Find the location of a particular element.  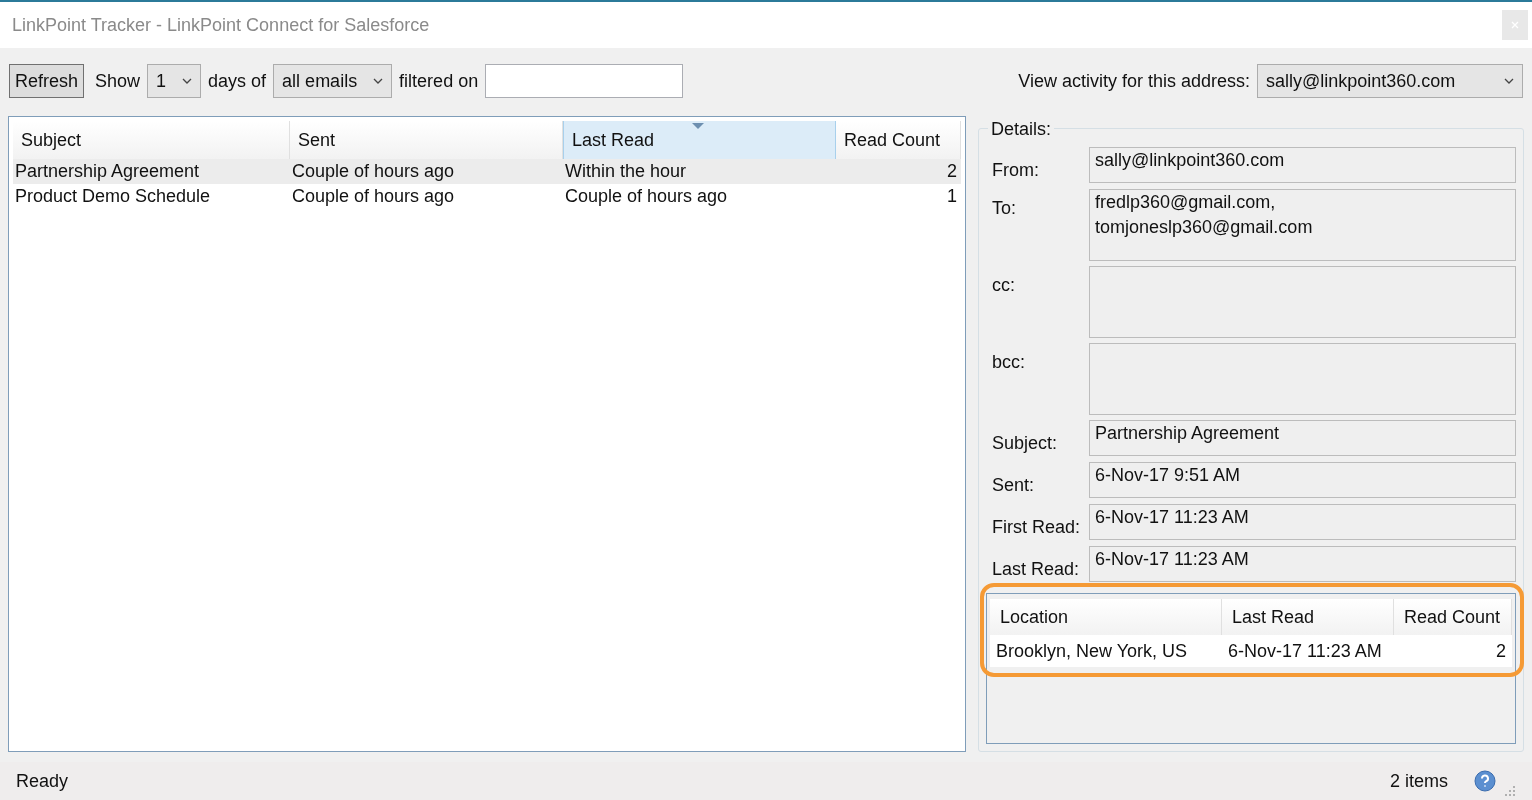

field-label: Sent: is located at coordinates (1013, 485).